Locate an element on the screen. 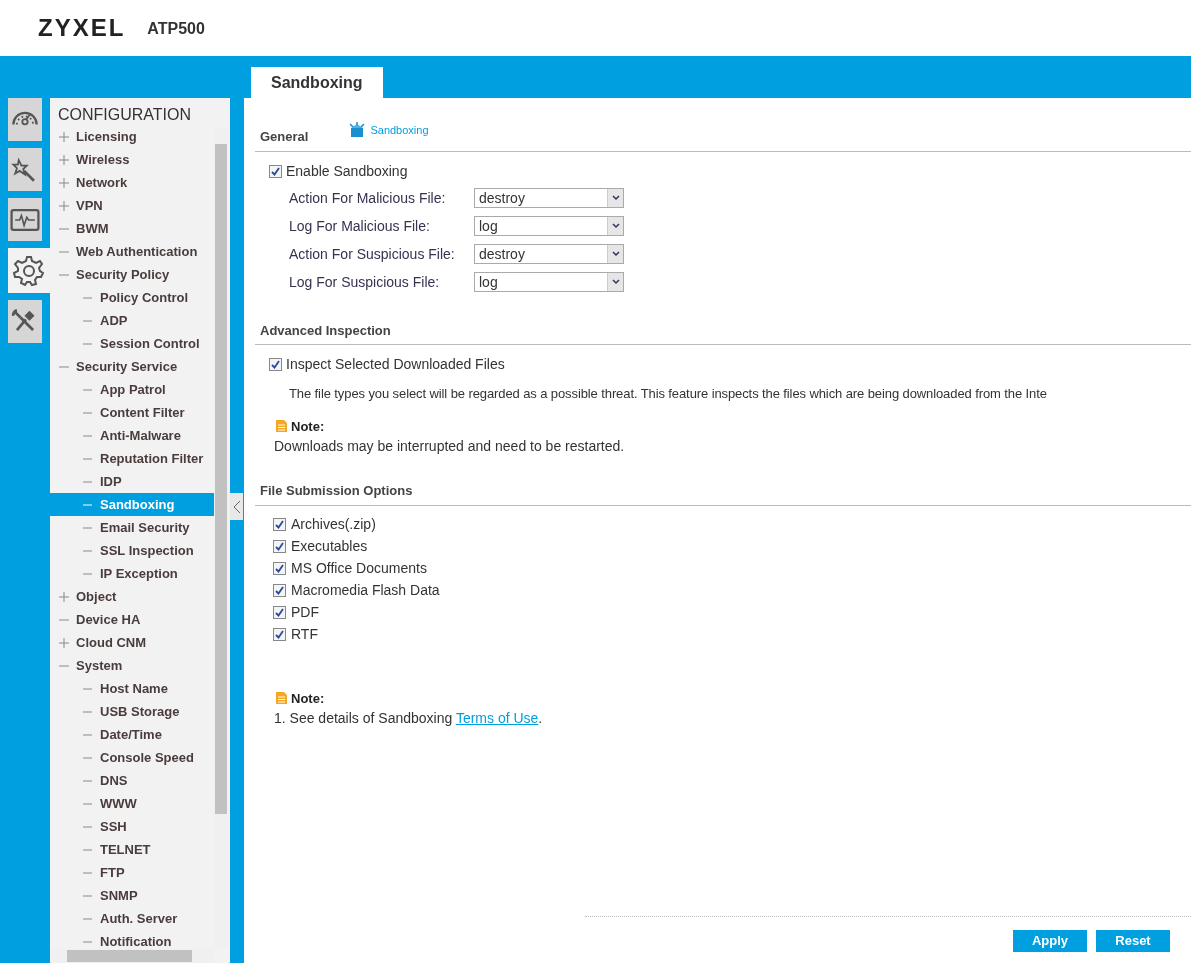 This screenshot has height=963, width=1191. nav-item: Device HA is located at coordinates (132, 619).